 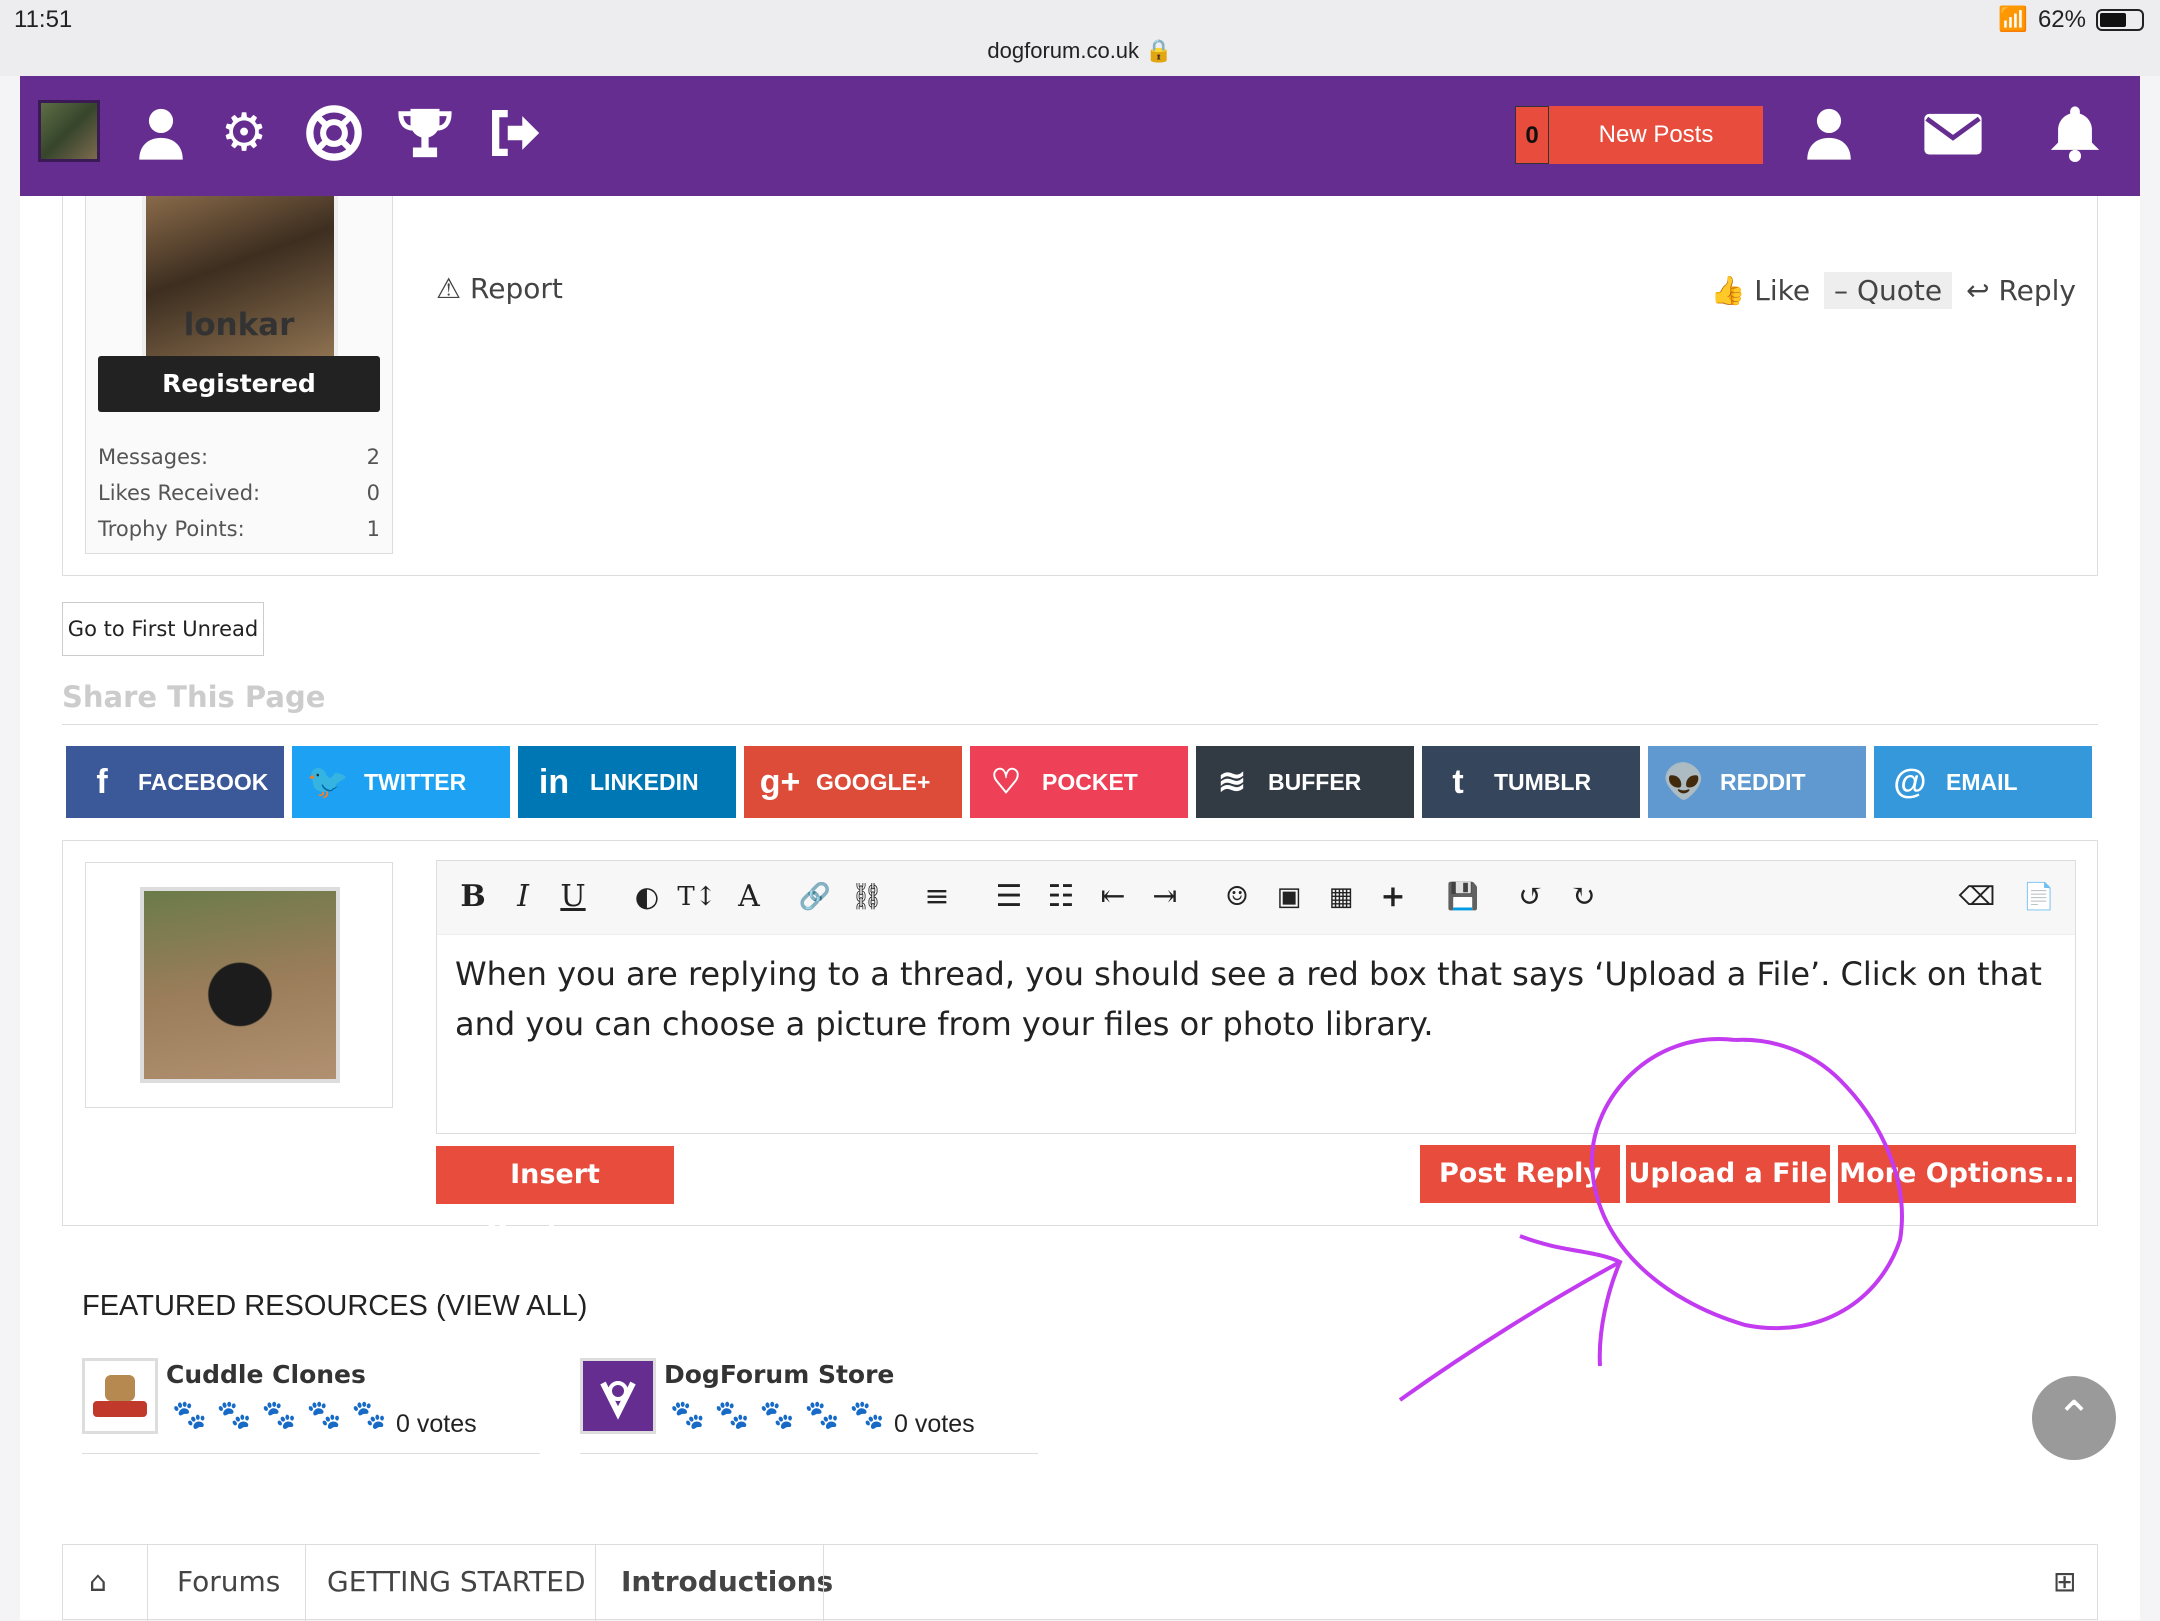 I want to click on email-icon: @, so click(x=1910, y=781).